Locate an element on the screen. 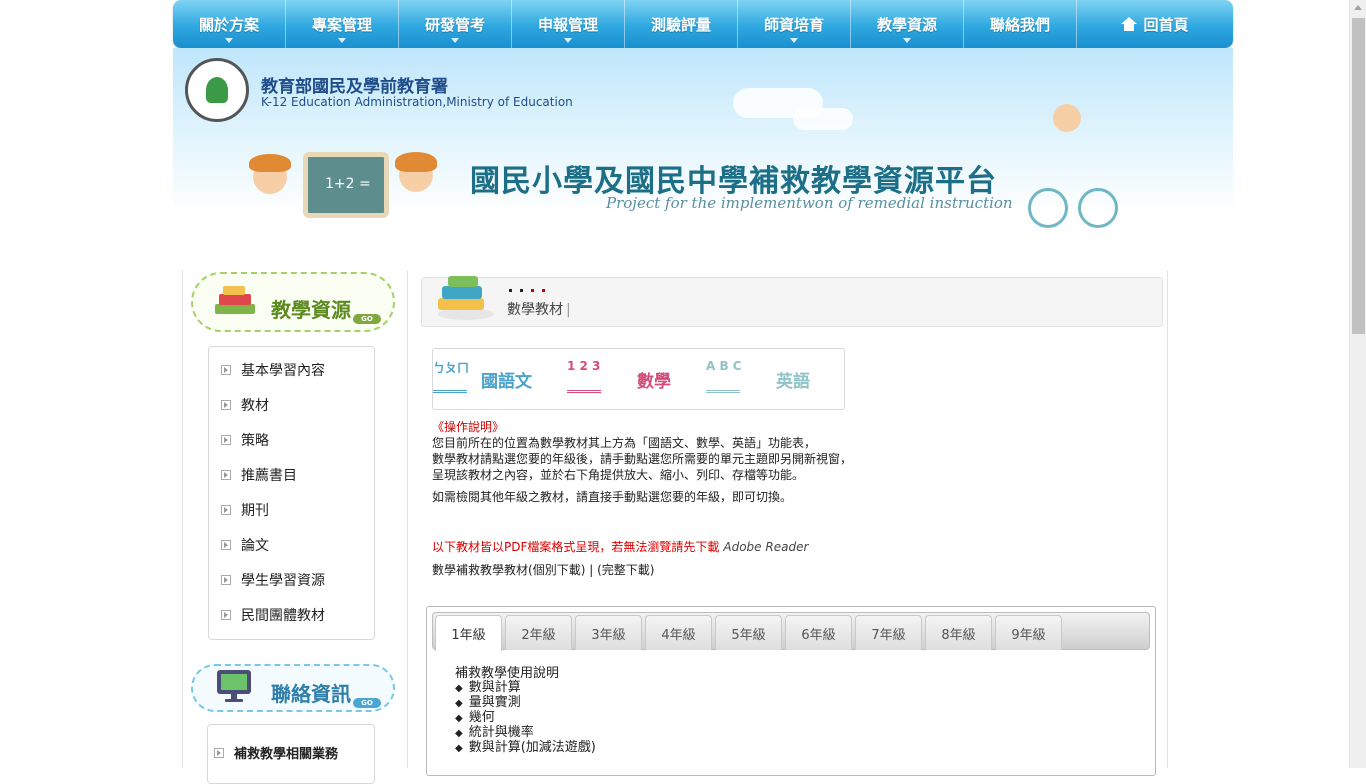  sidebar-item-journals: 期刊 is located at coordinates (245, 510).